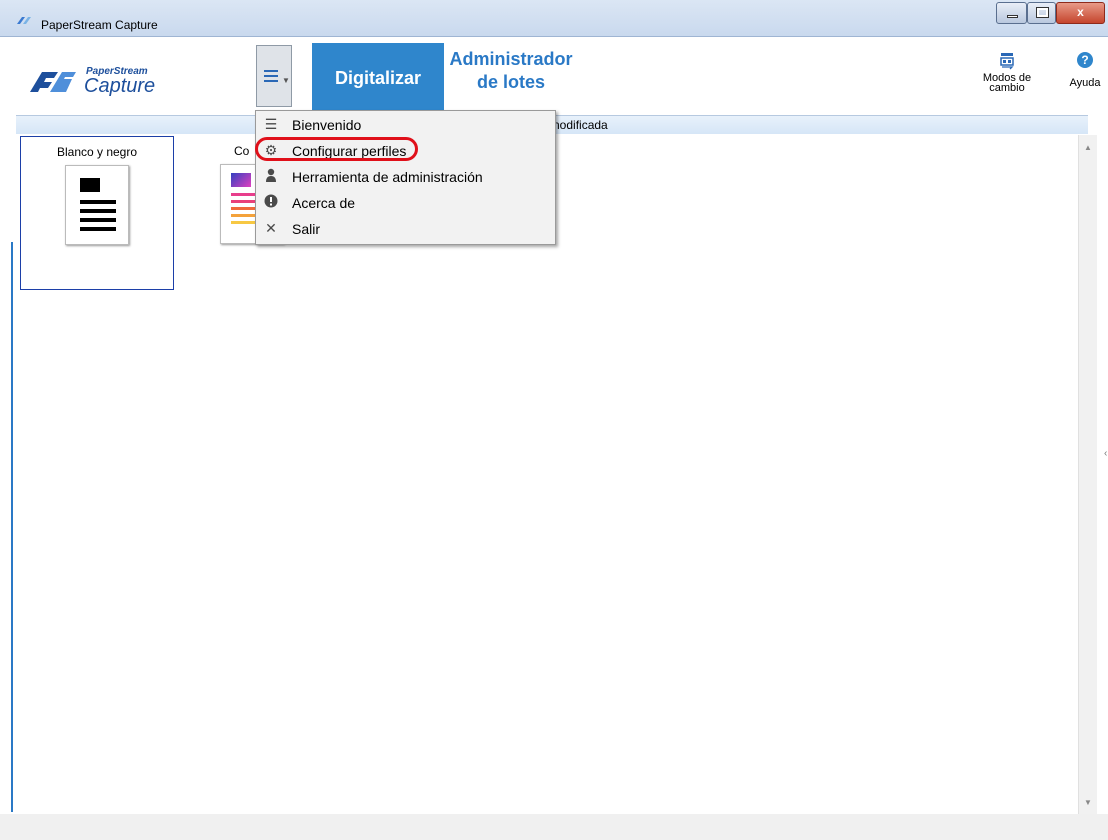 The height and width of the screenshot is (840, 1108). What do you see at coordinates (24, 20) in the screenshot?
I see `app-icon` at bounding box center [24, 20].